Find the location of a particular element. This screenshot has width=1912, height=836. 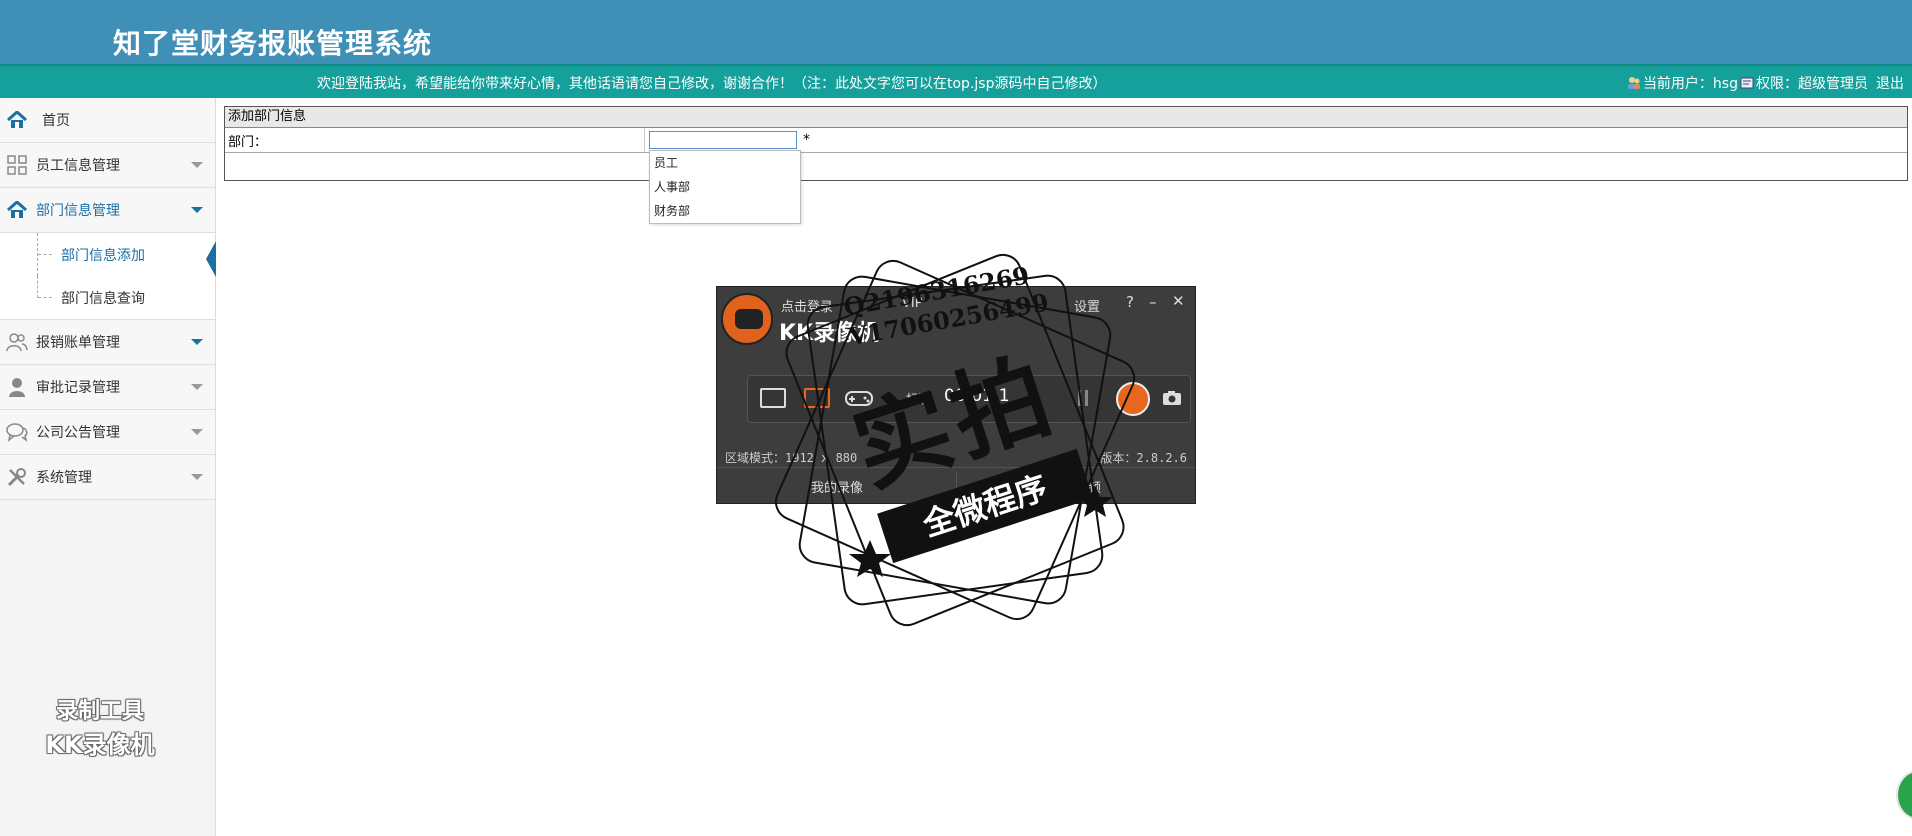

dropdown-option: 人事部 is located at coordinates (725, 187).